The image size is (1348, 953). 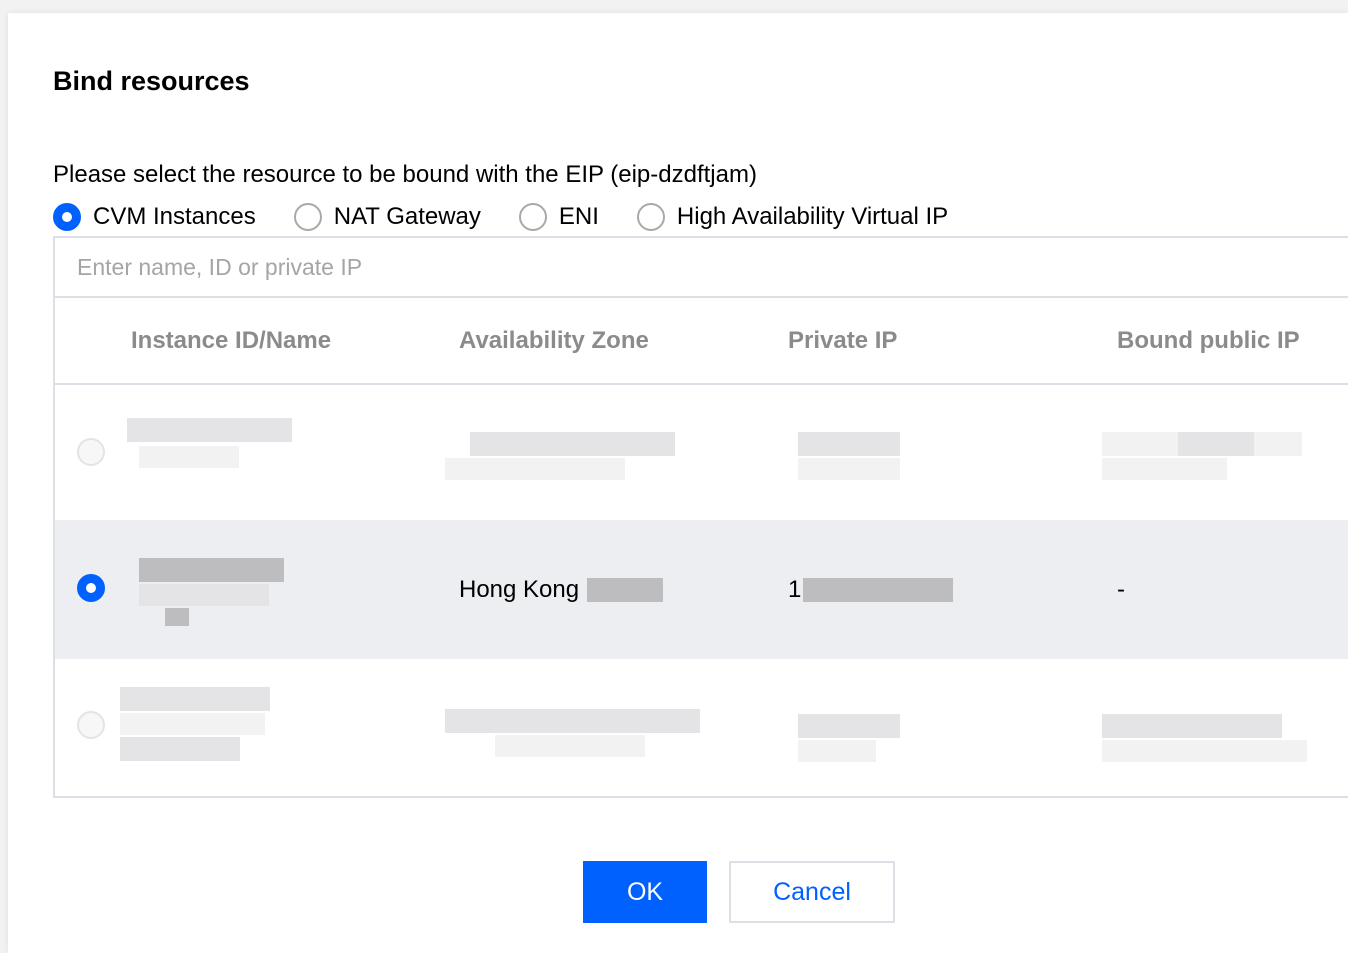 What do you see at coordinates (871, 590) in the screenshot?
I see `private-ip-cell: 1` at bounding box center [871, 590].